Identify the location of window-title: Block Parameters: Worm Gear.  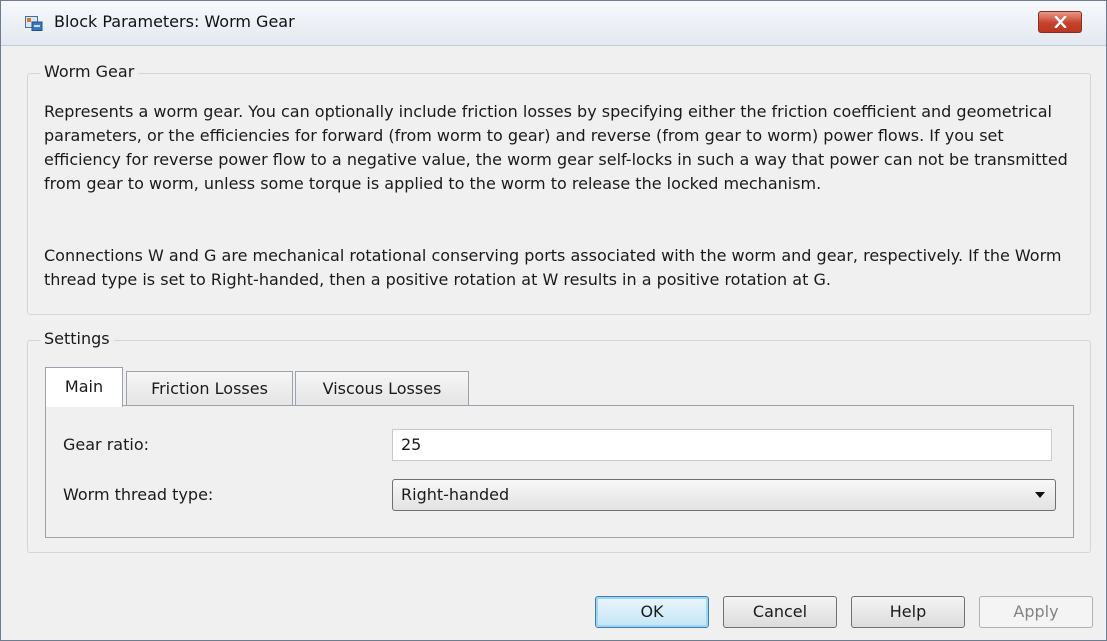
(174, 21).